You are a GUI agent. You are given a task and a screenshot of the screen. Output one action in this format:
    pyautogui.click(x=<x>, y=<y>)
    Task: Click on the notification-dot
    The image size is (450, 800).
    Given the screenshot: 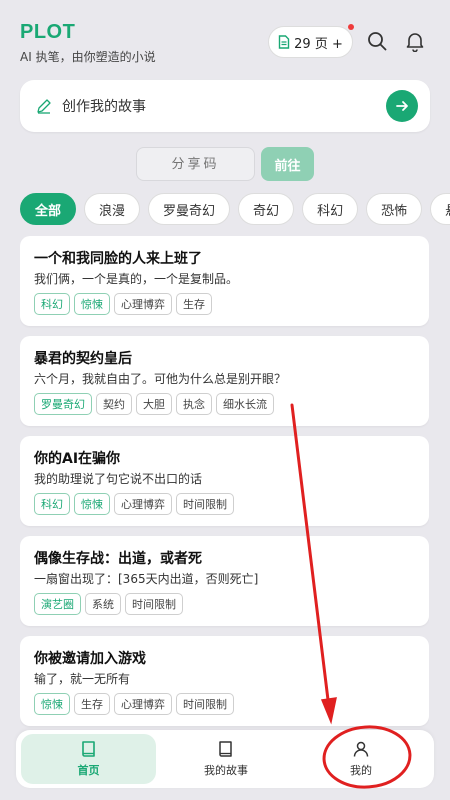 What is the action you would take?
    pyautogui.click(x=351, y=27)
    